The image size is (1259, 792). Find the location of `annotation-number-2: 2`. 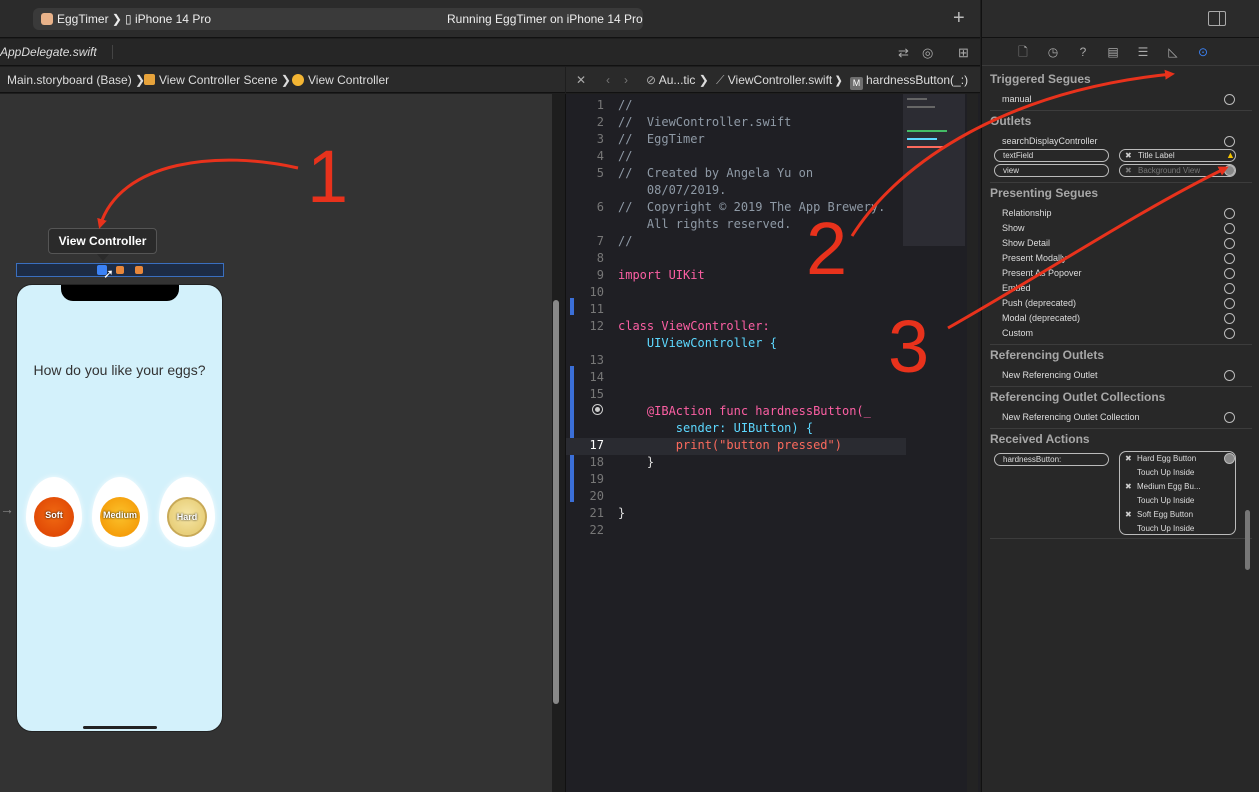

annotation-number-2: 2 is located at coordinates (826, 248).